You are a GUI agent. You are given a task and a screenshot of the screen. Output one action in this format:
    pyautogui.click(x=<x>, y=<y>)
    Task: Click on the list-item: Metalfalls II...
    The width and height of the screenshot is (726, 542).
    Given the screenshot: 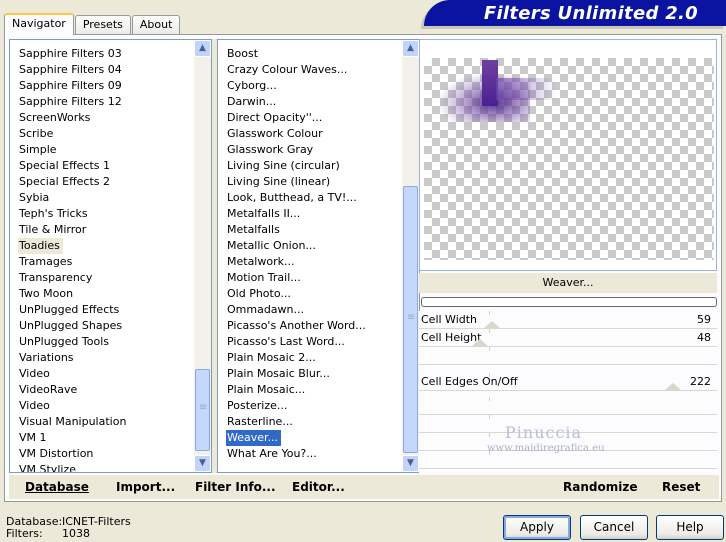 What is the action you would take?
    pyautogui.click(x=314, y=214)
    